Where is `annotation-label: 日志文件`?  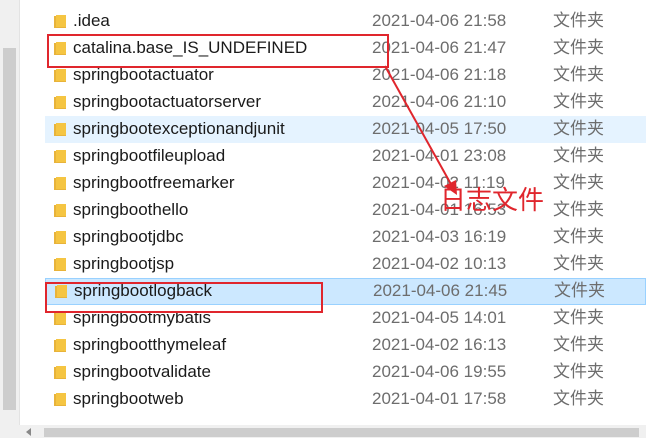 annotation-label: 日志文件 is located at coordinates (492, 201).